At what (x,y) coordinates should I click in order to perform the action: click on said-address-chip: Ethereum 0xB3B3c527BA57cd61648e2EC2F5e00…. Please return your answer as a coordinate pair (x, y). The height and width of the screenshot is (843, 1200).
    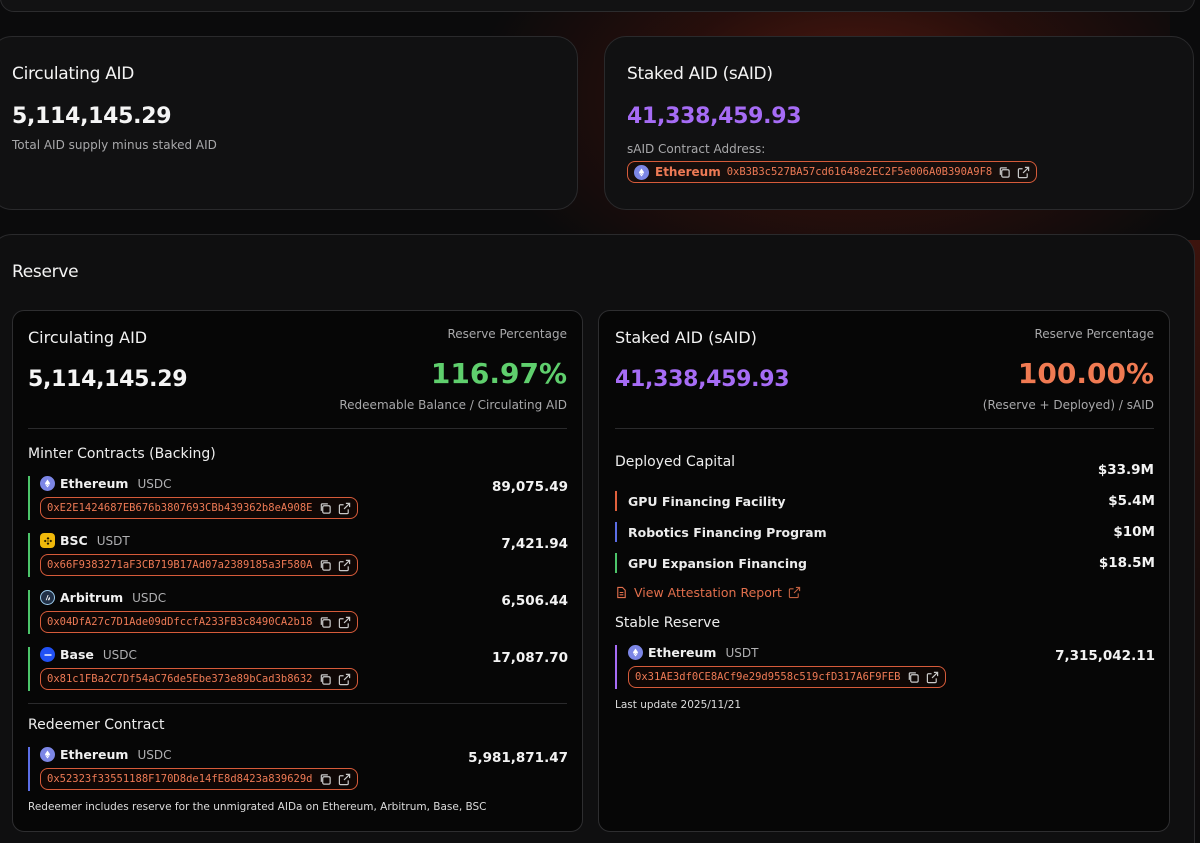
    Looking at the image, I should click on (832, 172).